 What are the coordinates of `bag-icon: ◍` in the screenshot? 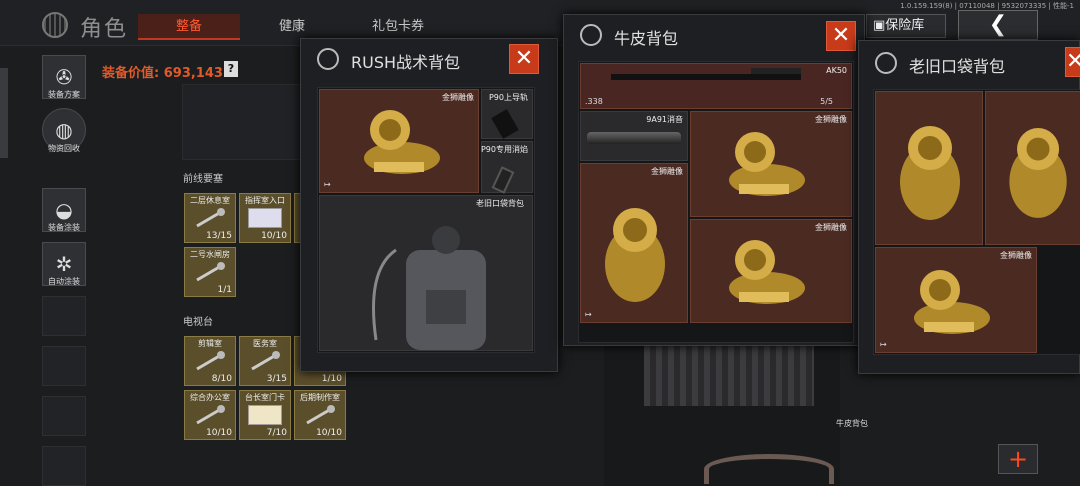 It's located at (64, 130).